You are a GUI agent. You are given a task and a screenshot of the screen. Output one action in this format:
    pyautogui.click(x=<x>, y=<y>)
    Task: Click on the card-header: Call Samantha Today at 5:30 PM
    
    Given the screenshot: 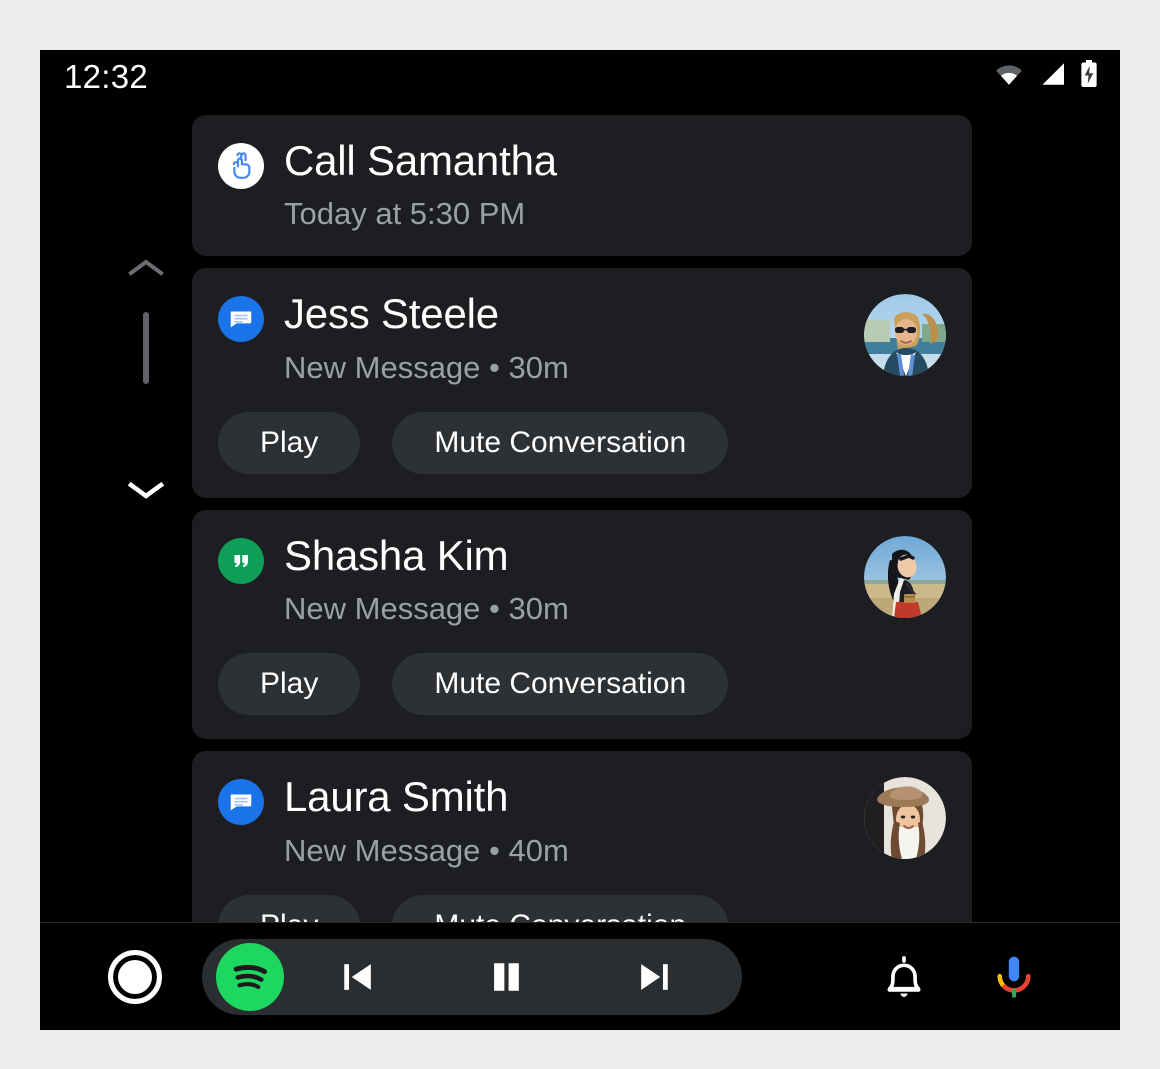 What is the action you would take?
    pyautogui.click(x=582, y=184)
    